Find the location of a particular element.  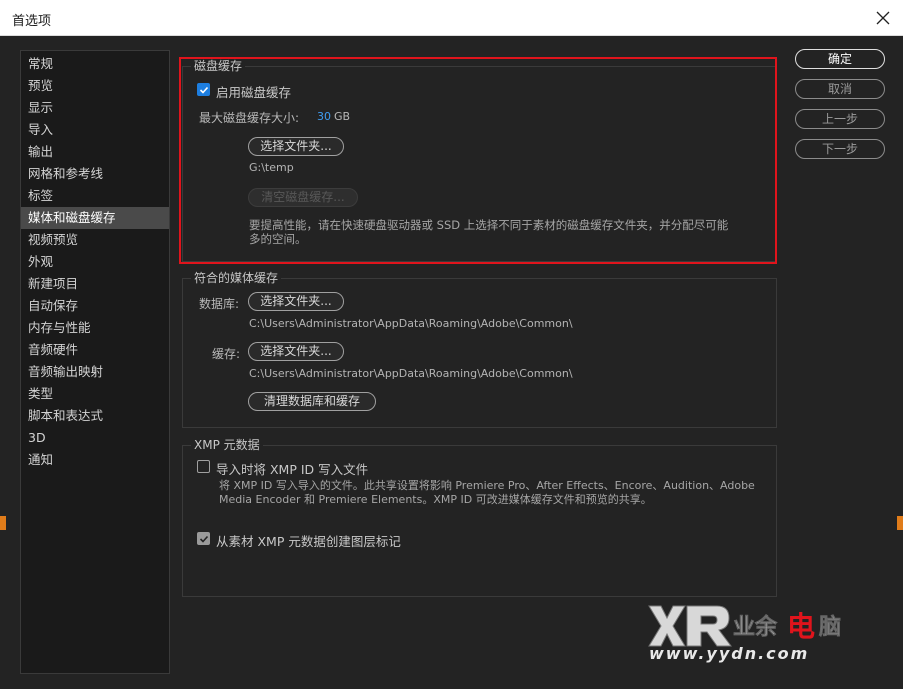

cancel-button: 取消 is located at coordinates (840, 89).